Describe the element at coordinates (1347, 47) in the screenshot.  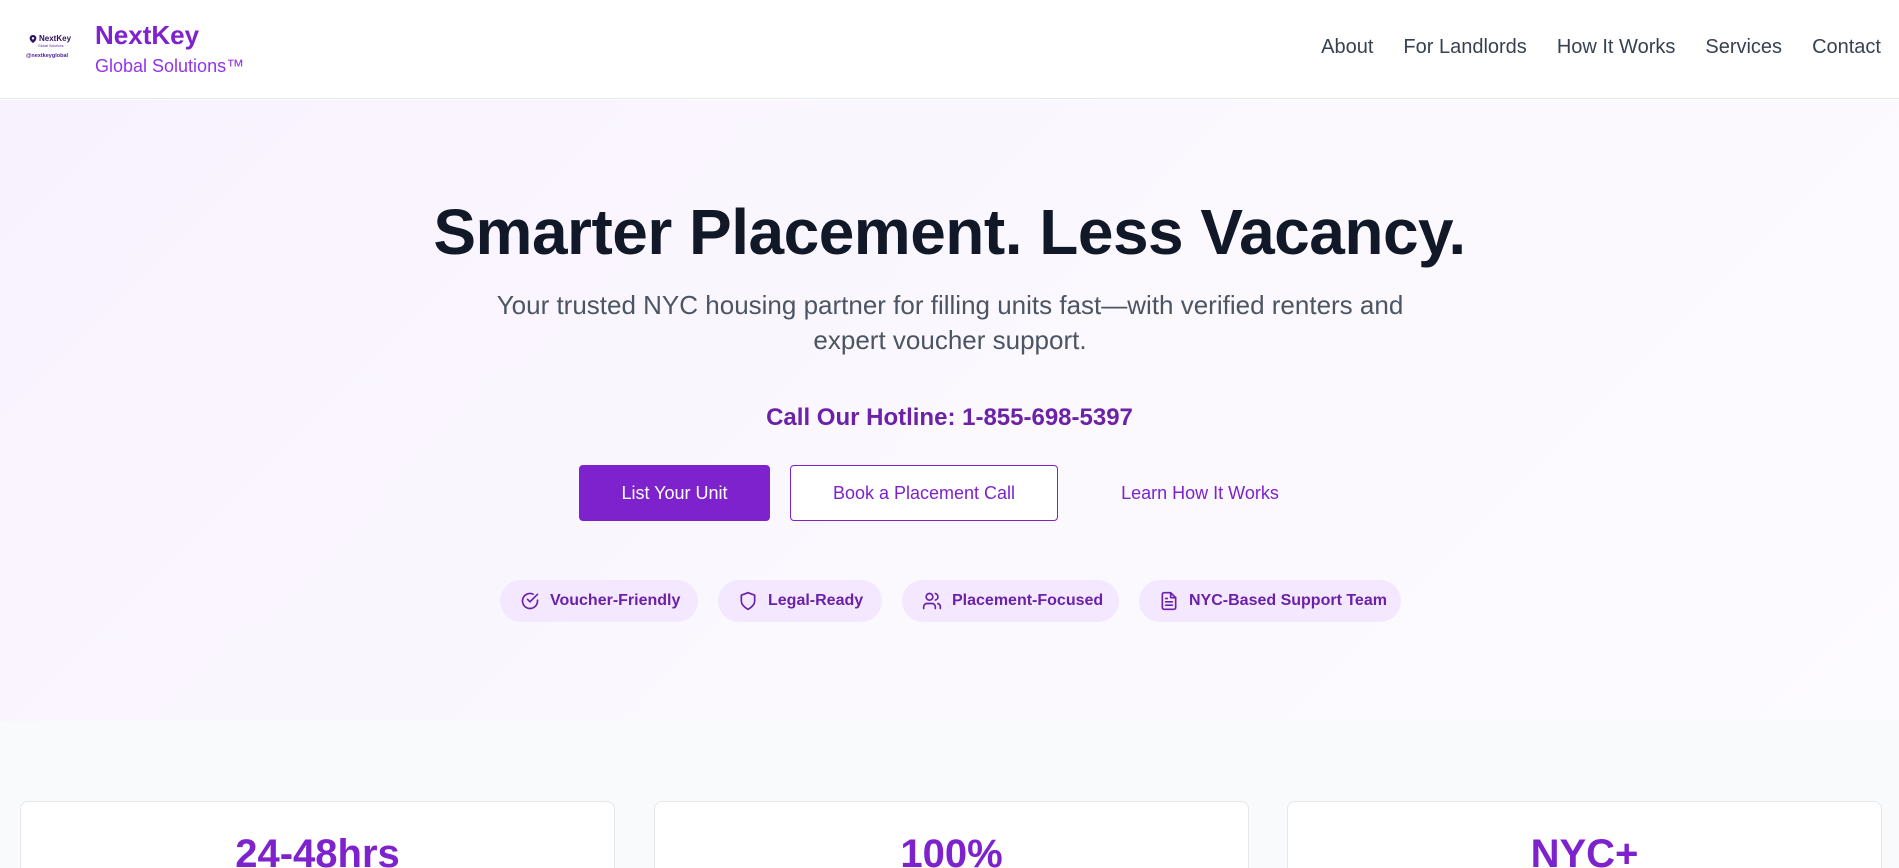
I see `nav-link-about: About` at that location.